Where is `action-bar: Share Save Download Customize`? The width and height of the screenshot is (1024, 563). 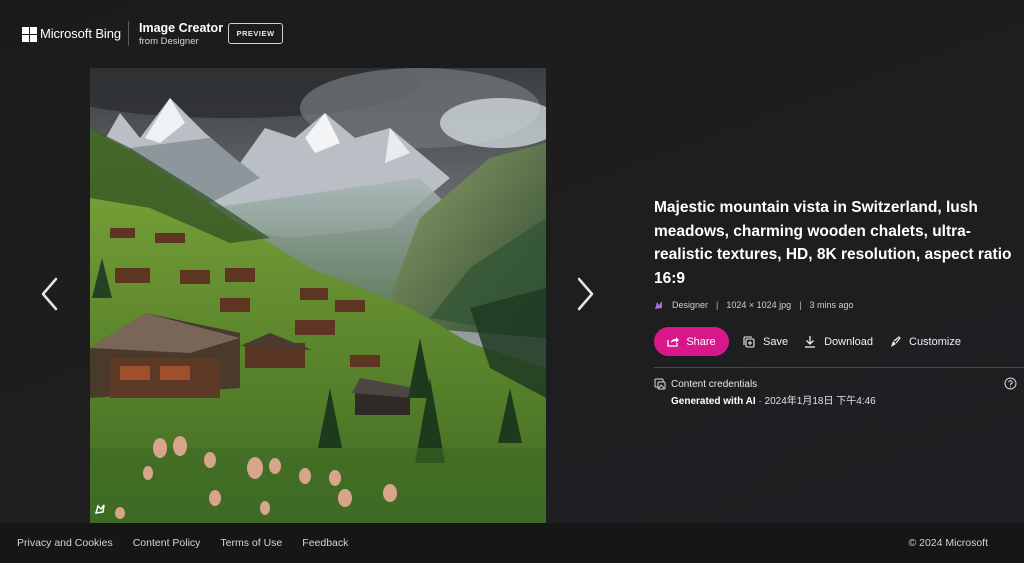
action-bar: Share Save Download Customize is located at coordinates (807, 341).